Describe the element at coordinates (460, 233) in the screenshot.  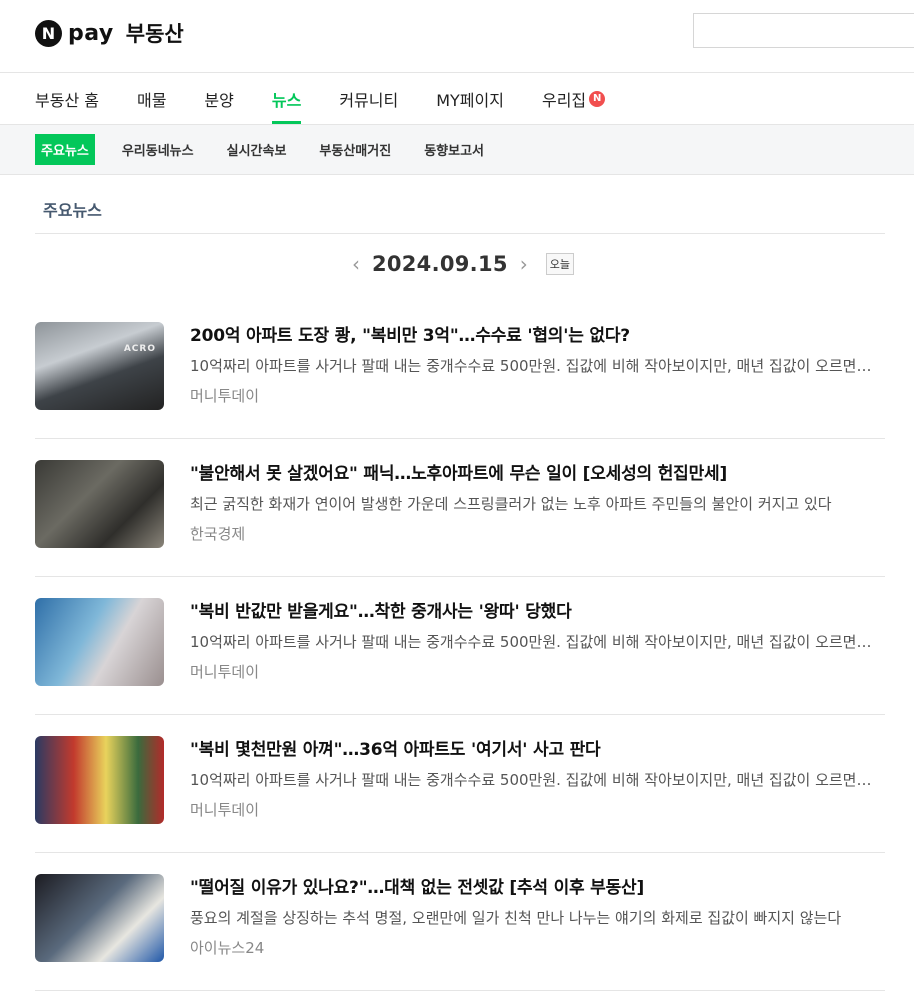
I see `section-divider` at that location.